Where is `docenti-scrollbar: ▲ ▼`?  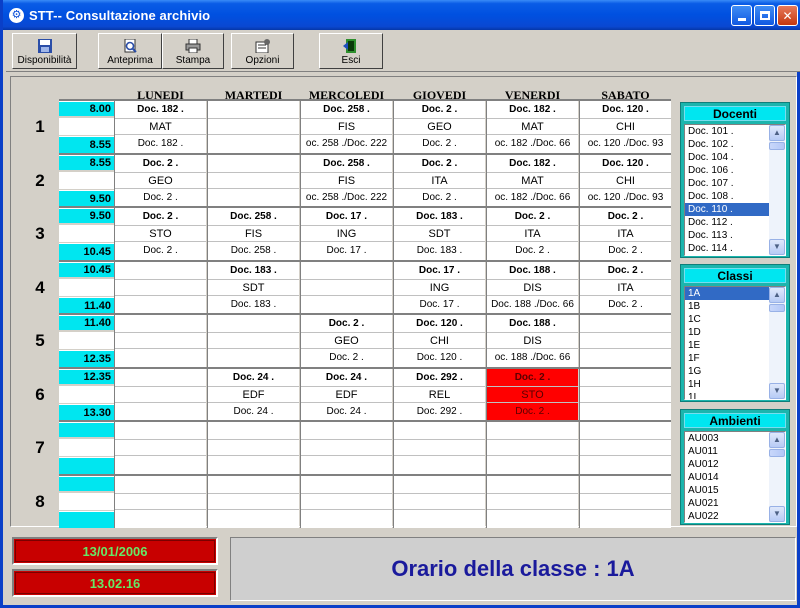 docenti-scrollbar: ▲ ▼ is located at coordinates (777, 190).